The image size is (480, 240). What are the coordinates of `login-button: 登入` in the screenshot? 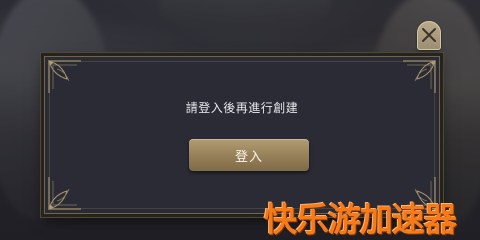 It's located at (249, 155).